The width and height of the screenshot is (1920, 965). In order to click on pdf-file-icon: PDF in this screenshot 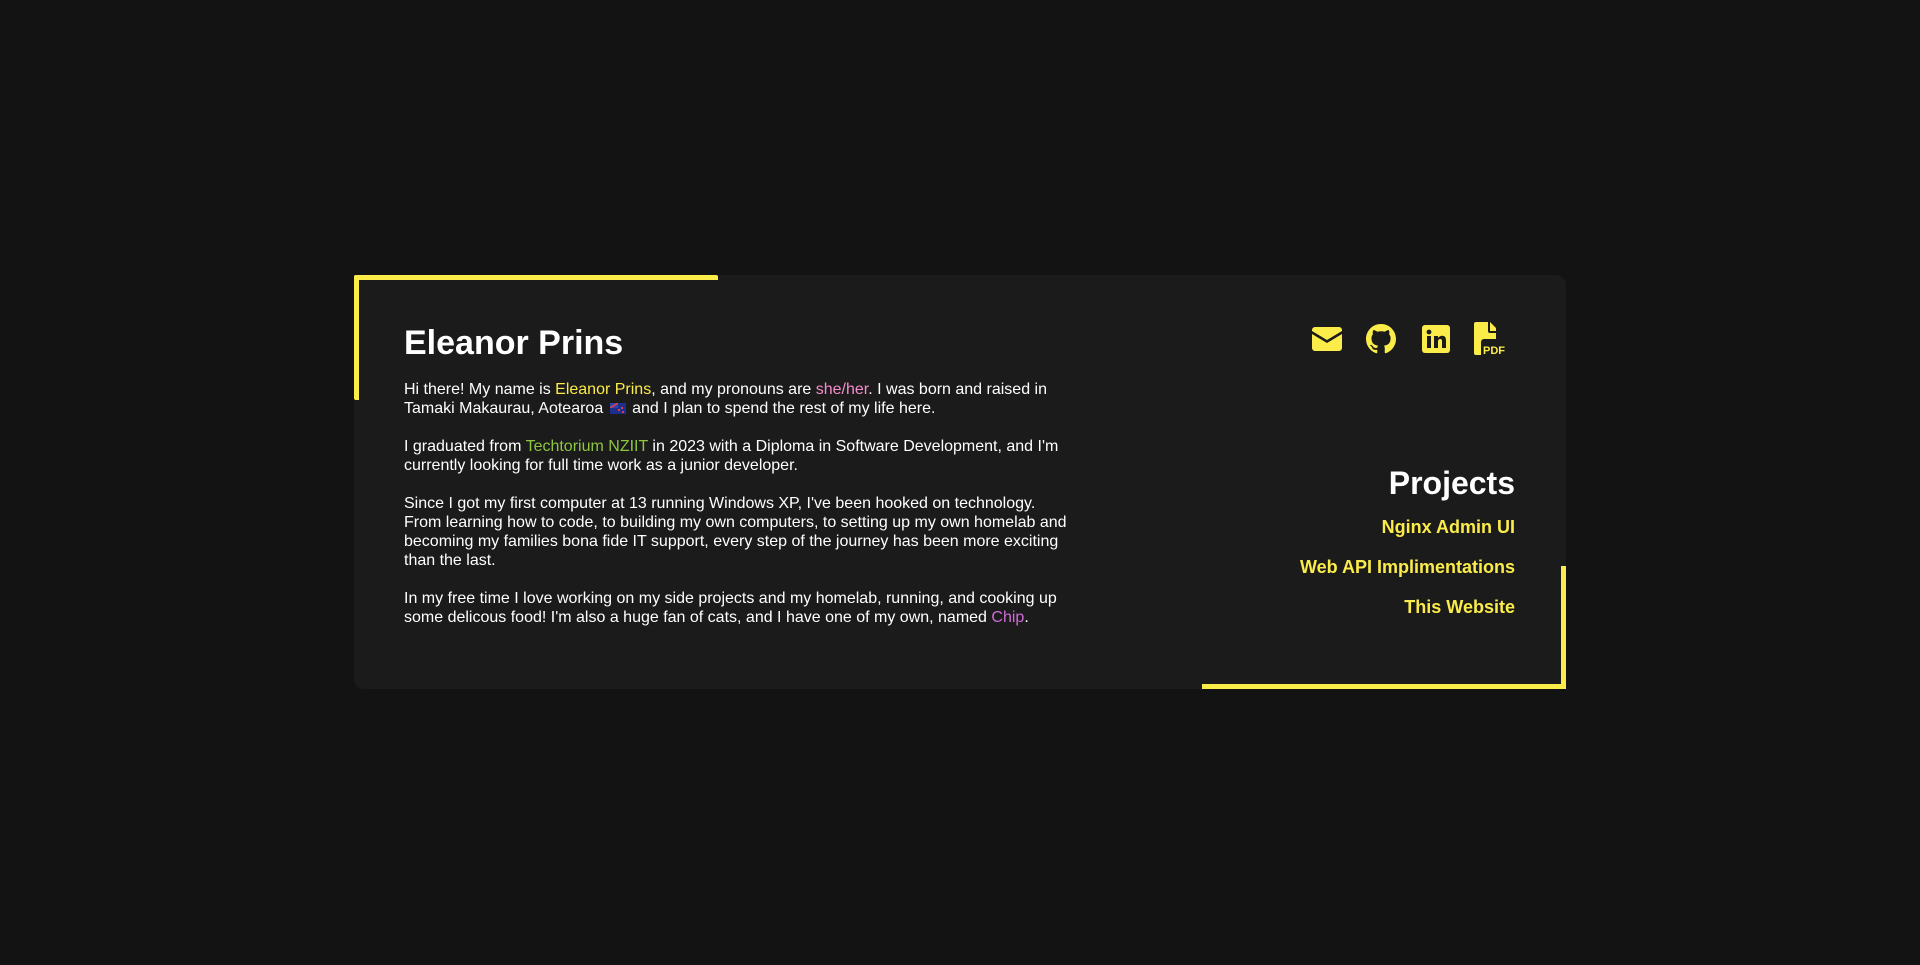, I will do `click(1489, 339)`.